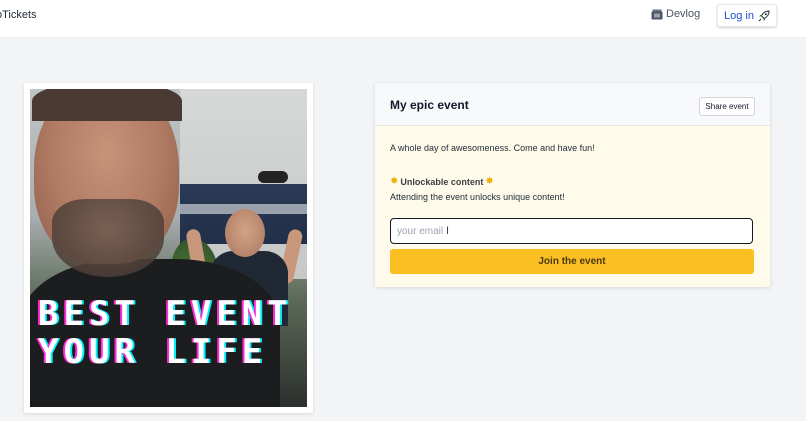  Describe the element at coordinates (429, 105) in the screenshot. I see `event-title: My epic event` at that location.